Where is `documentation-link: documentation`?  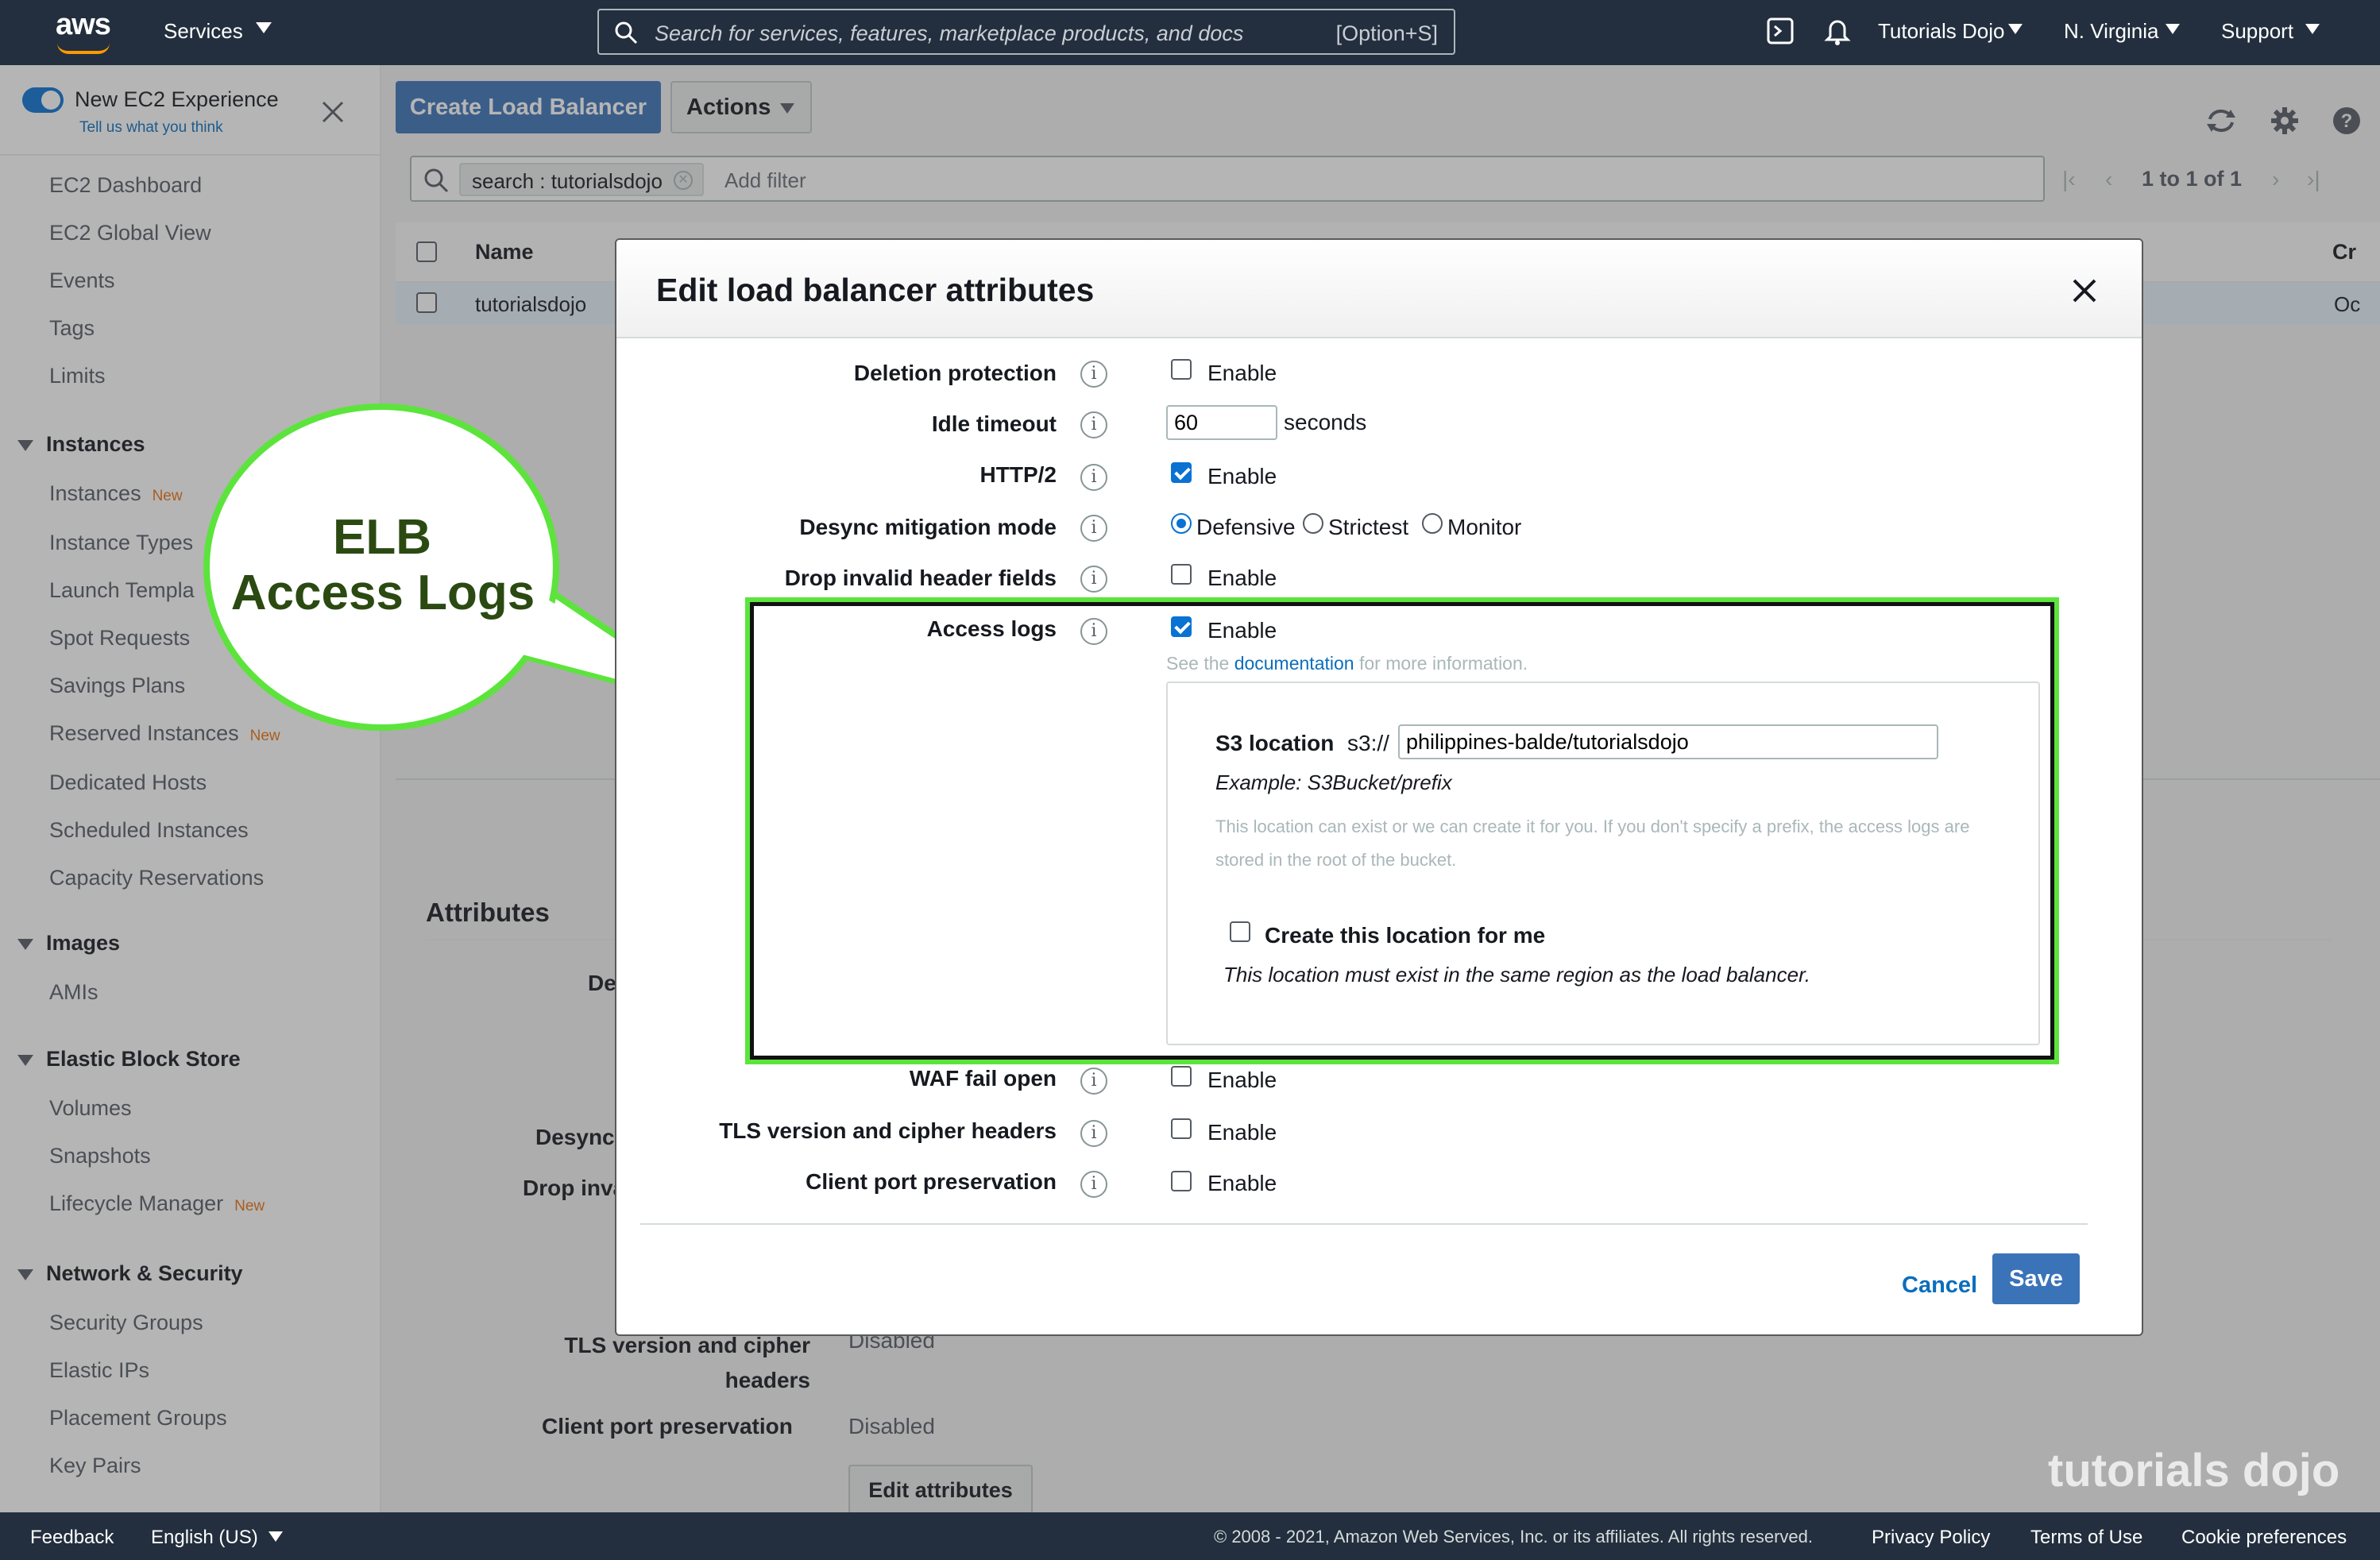
documentation-link: documentation is located at coordinates (1294, 663).